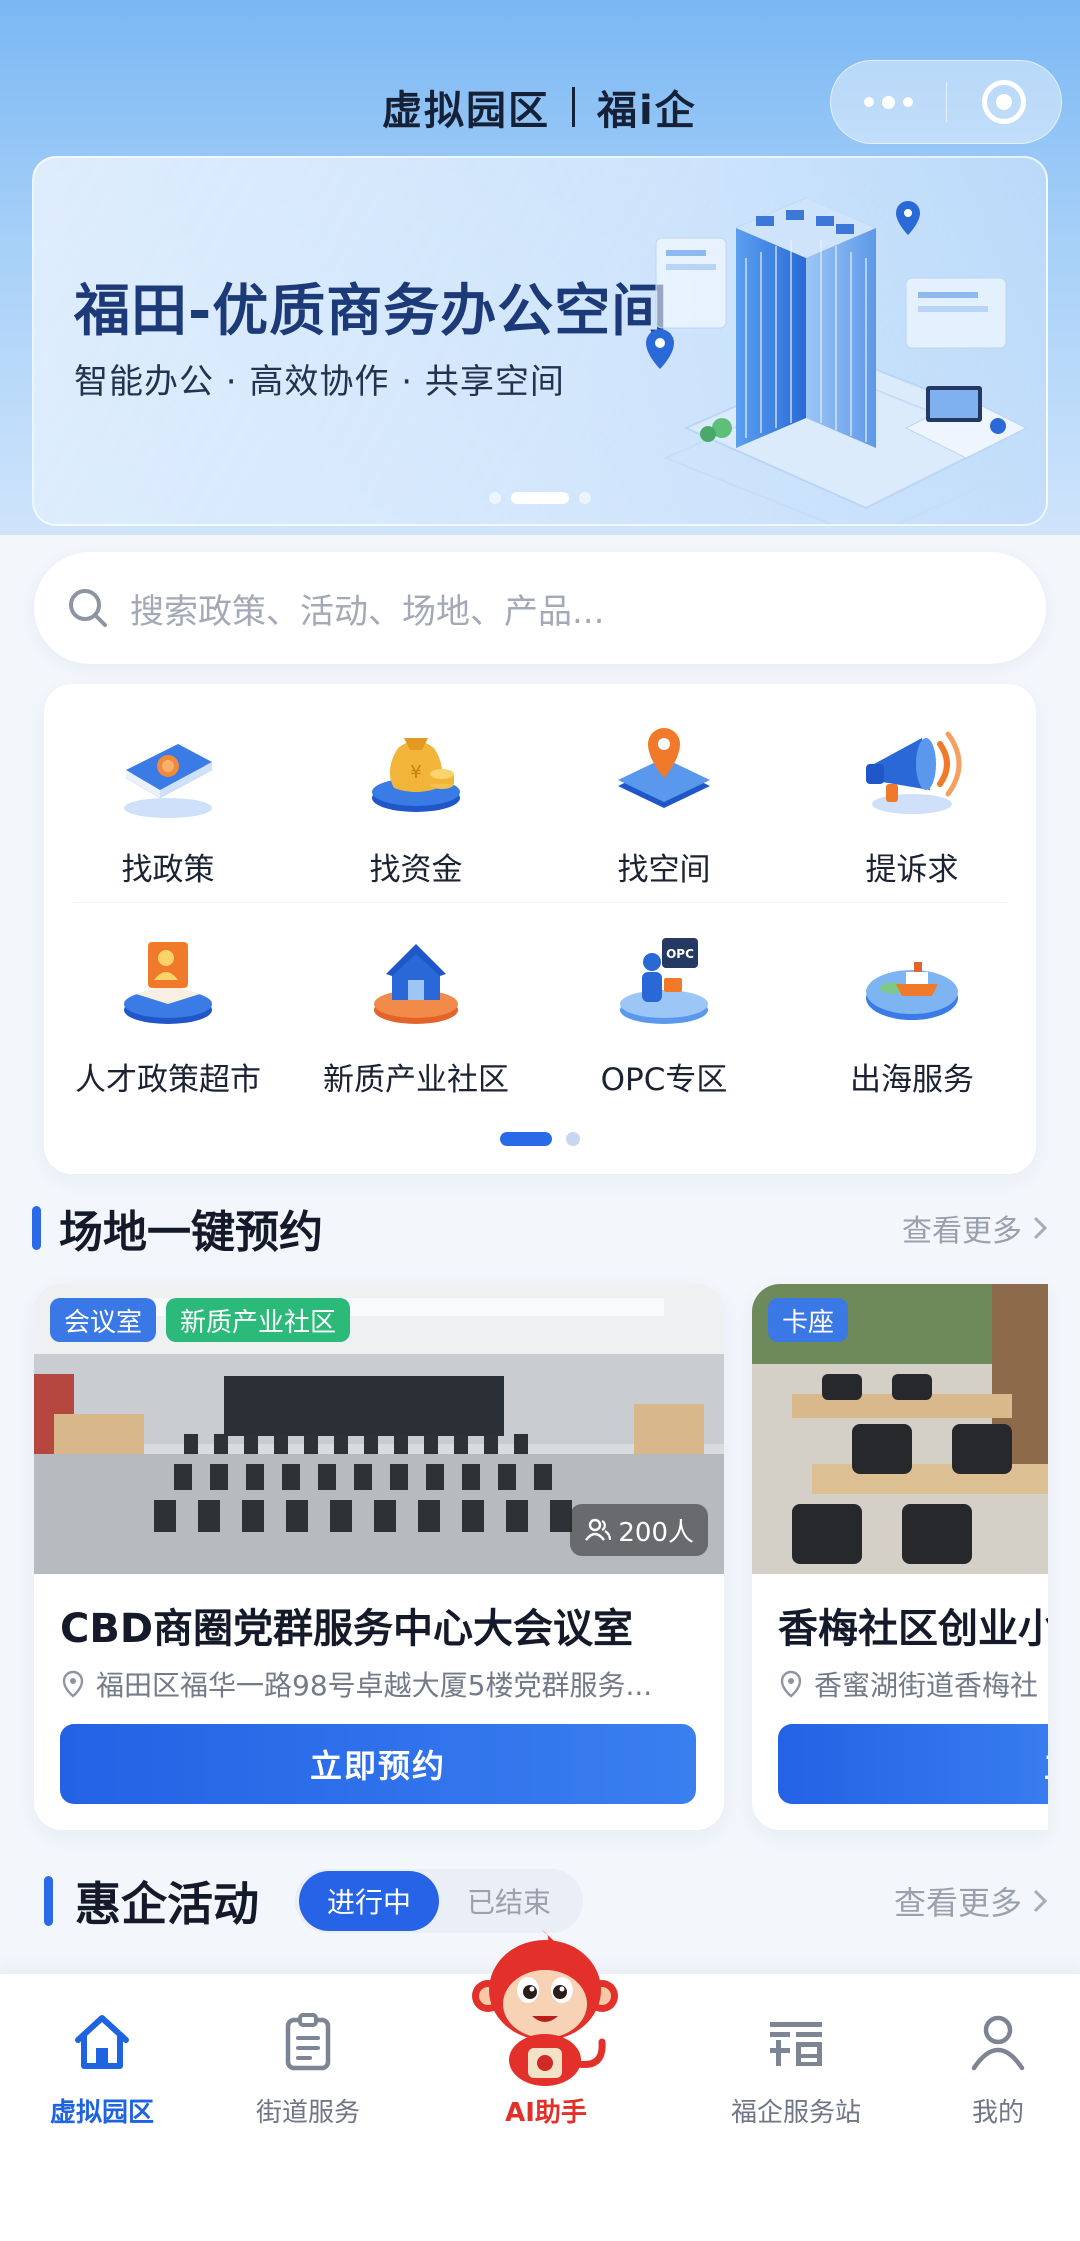 This screenshot has width=1080, height=2241. I want to click on target-circle-icon, so click(1003, 102).